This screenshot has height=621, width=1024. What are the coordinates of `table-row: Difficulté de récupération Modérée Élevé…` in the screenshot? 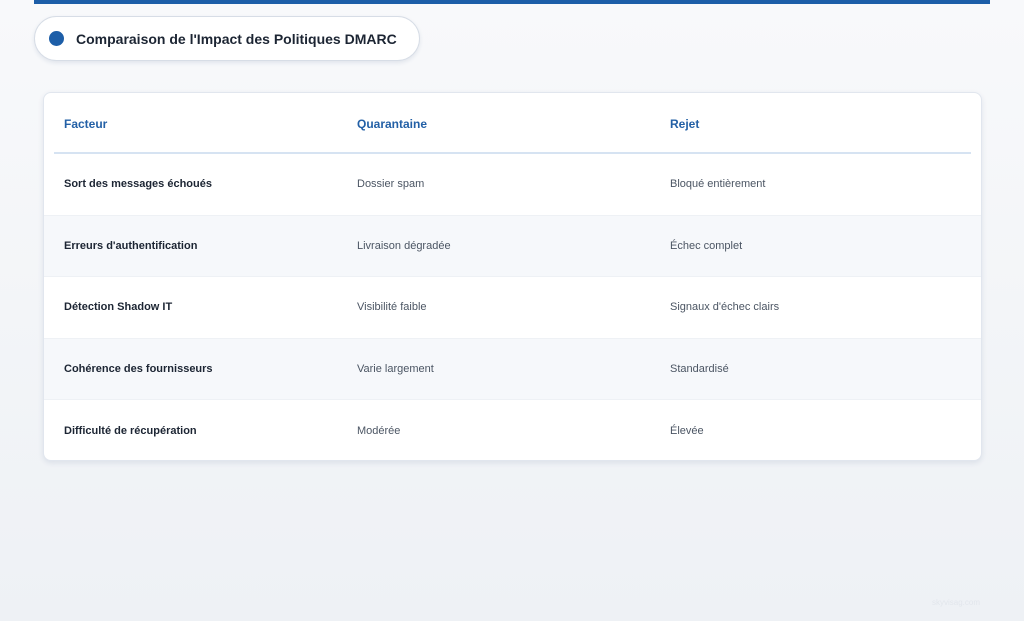 It's located at (512, 430).